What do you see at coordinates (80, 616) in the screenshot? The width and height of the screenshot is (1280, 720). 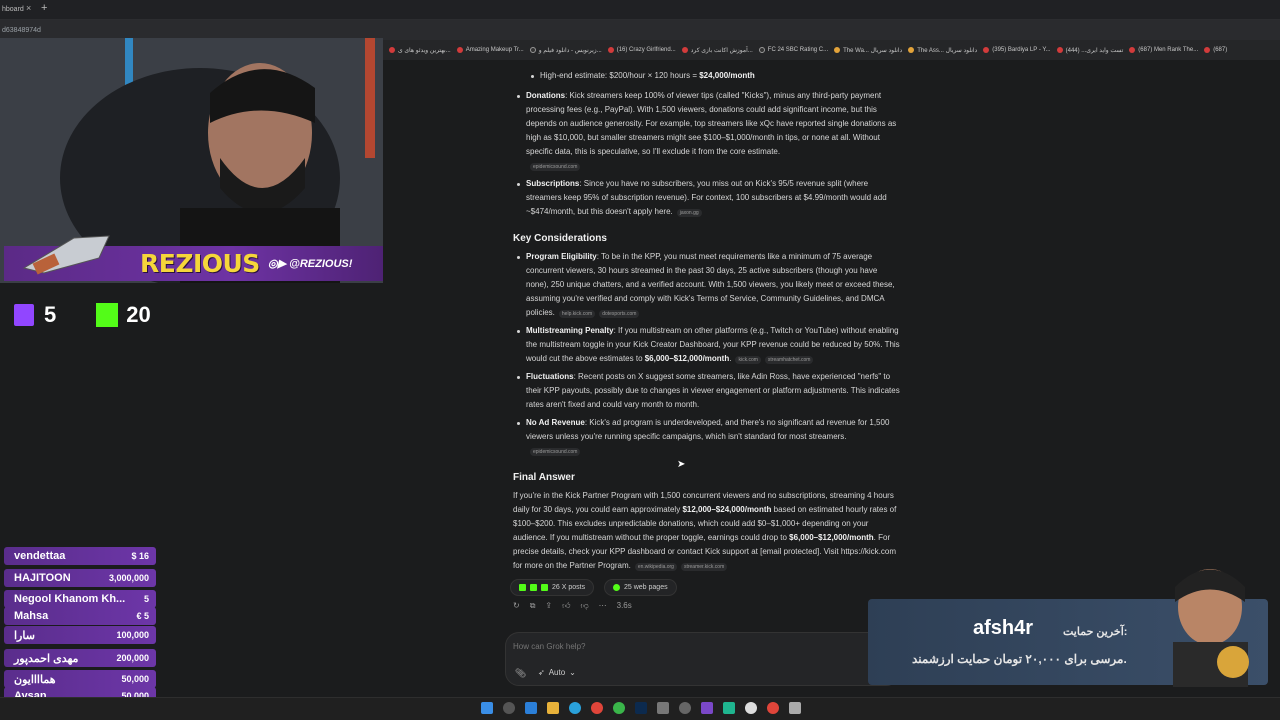 I see `donation-row: Mahsa € 5` at bounding box center [80, 616].